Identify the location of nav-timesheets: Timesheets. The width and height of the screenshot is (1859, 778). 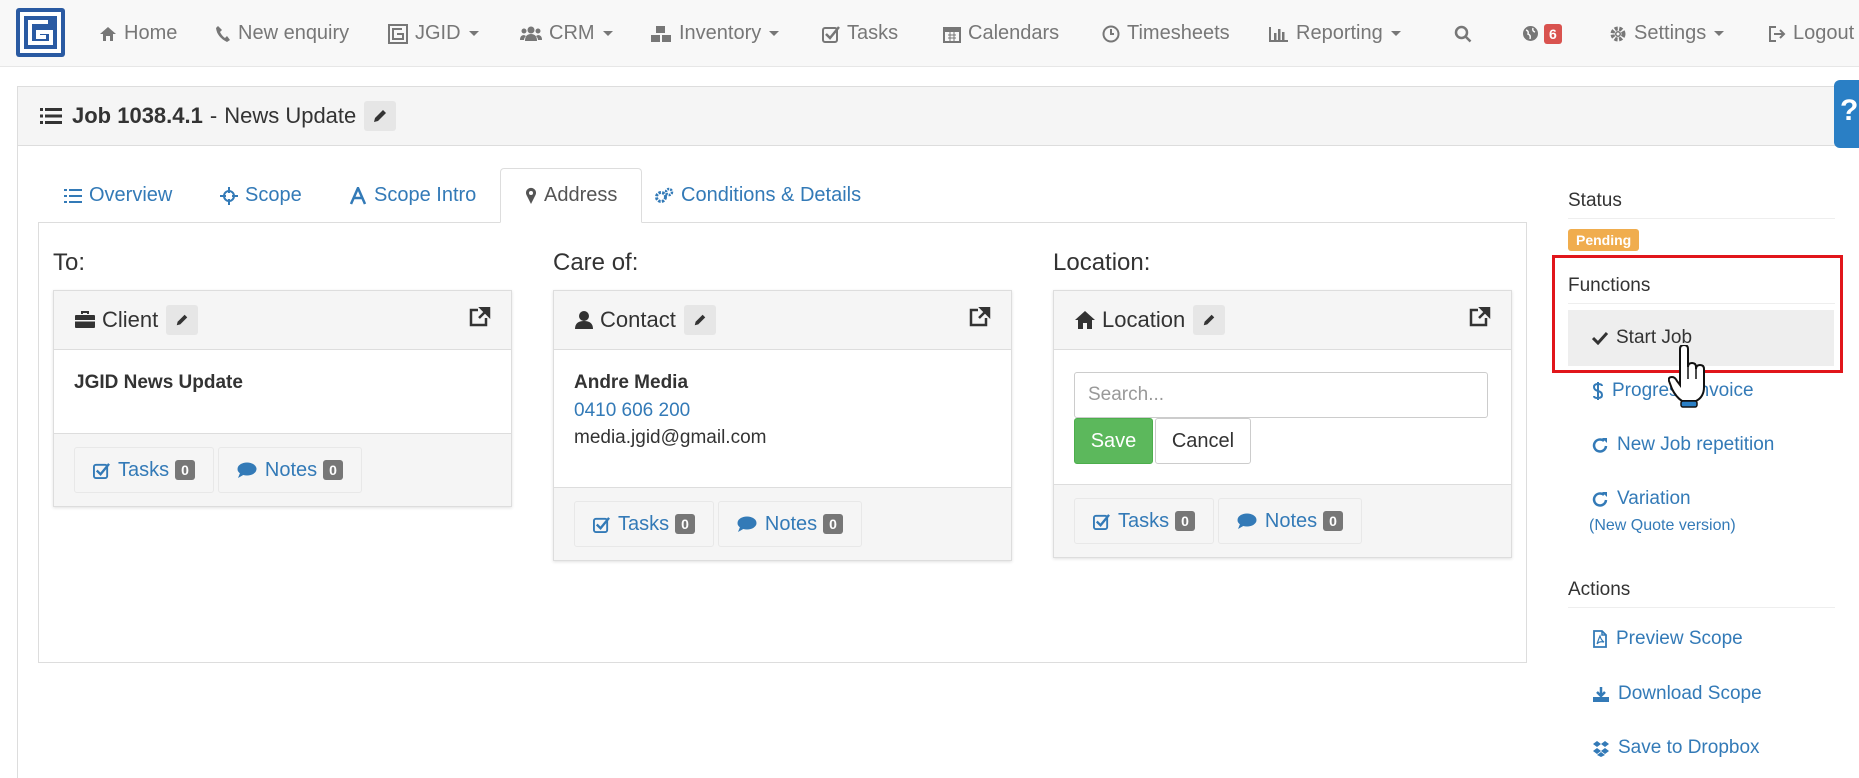
(1166, 33).